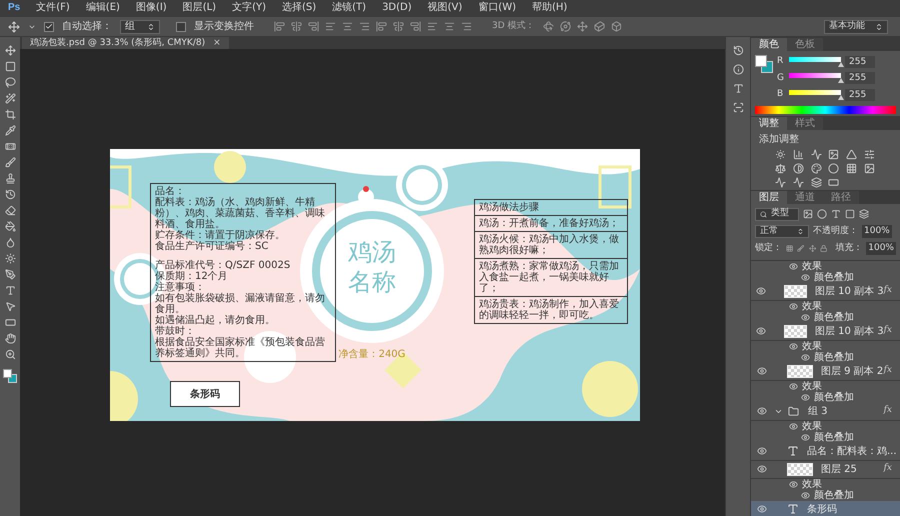 Image resolution: width=900 pixels, height=516 pixels. Describe the element at coordinates (217, 43) in the screenshot. I see `close-icon: ×` at that location.